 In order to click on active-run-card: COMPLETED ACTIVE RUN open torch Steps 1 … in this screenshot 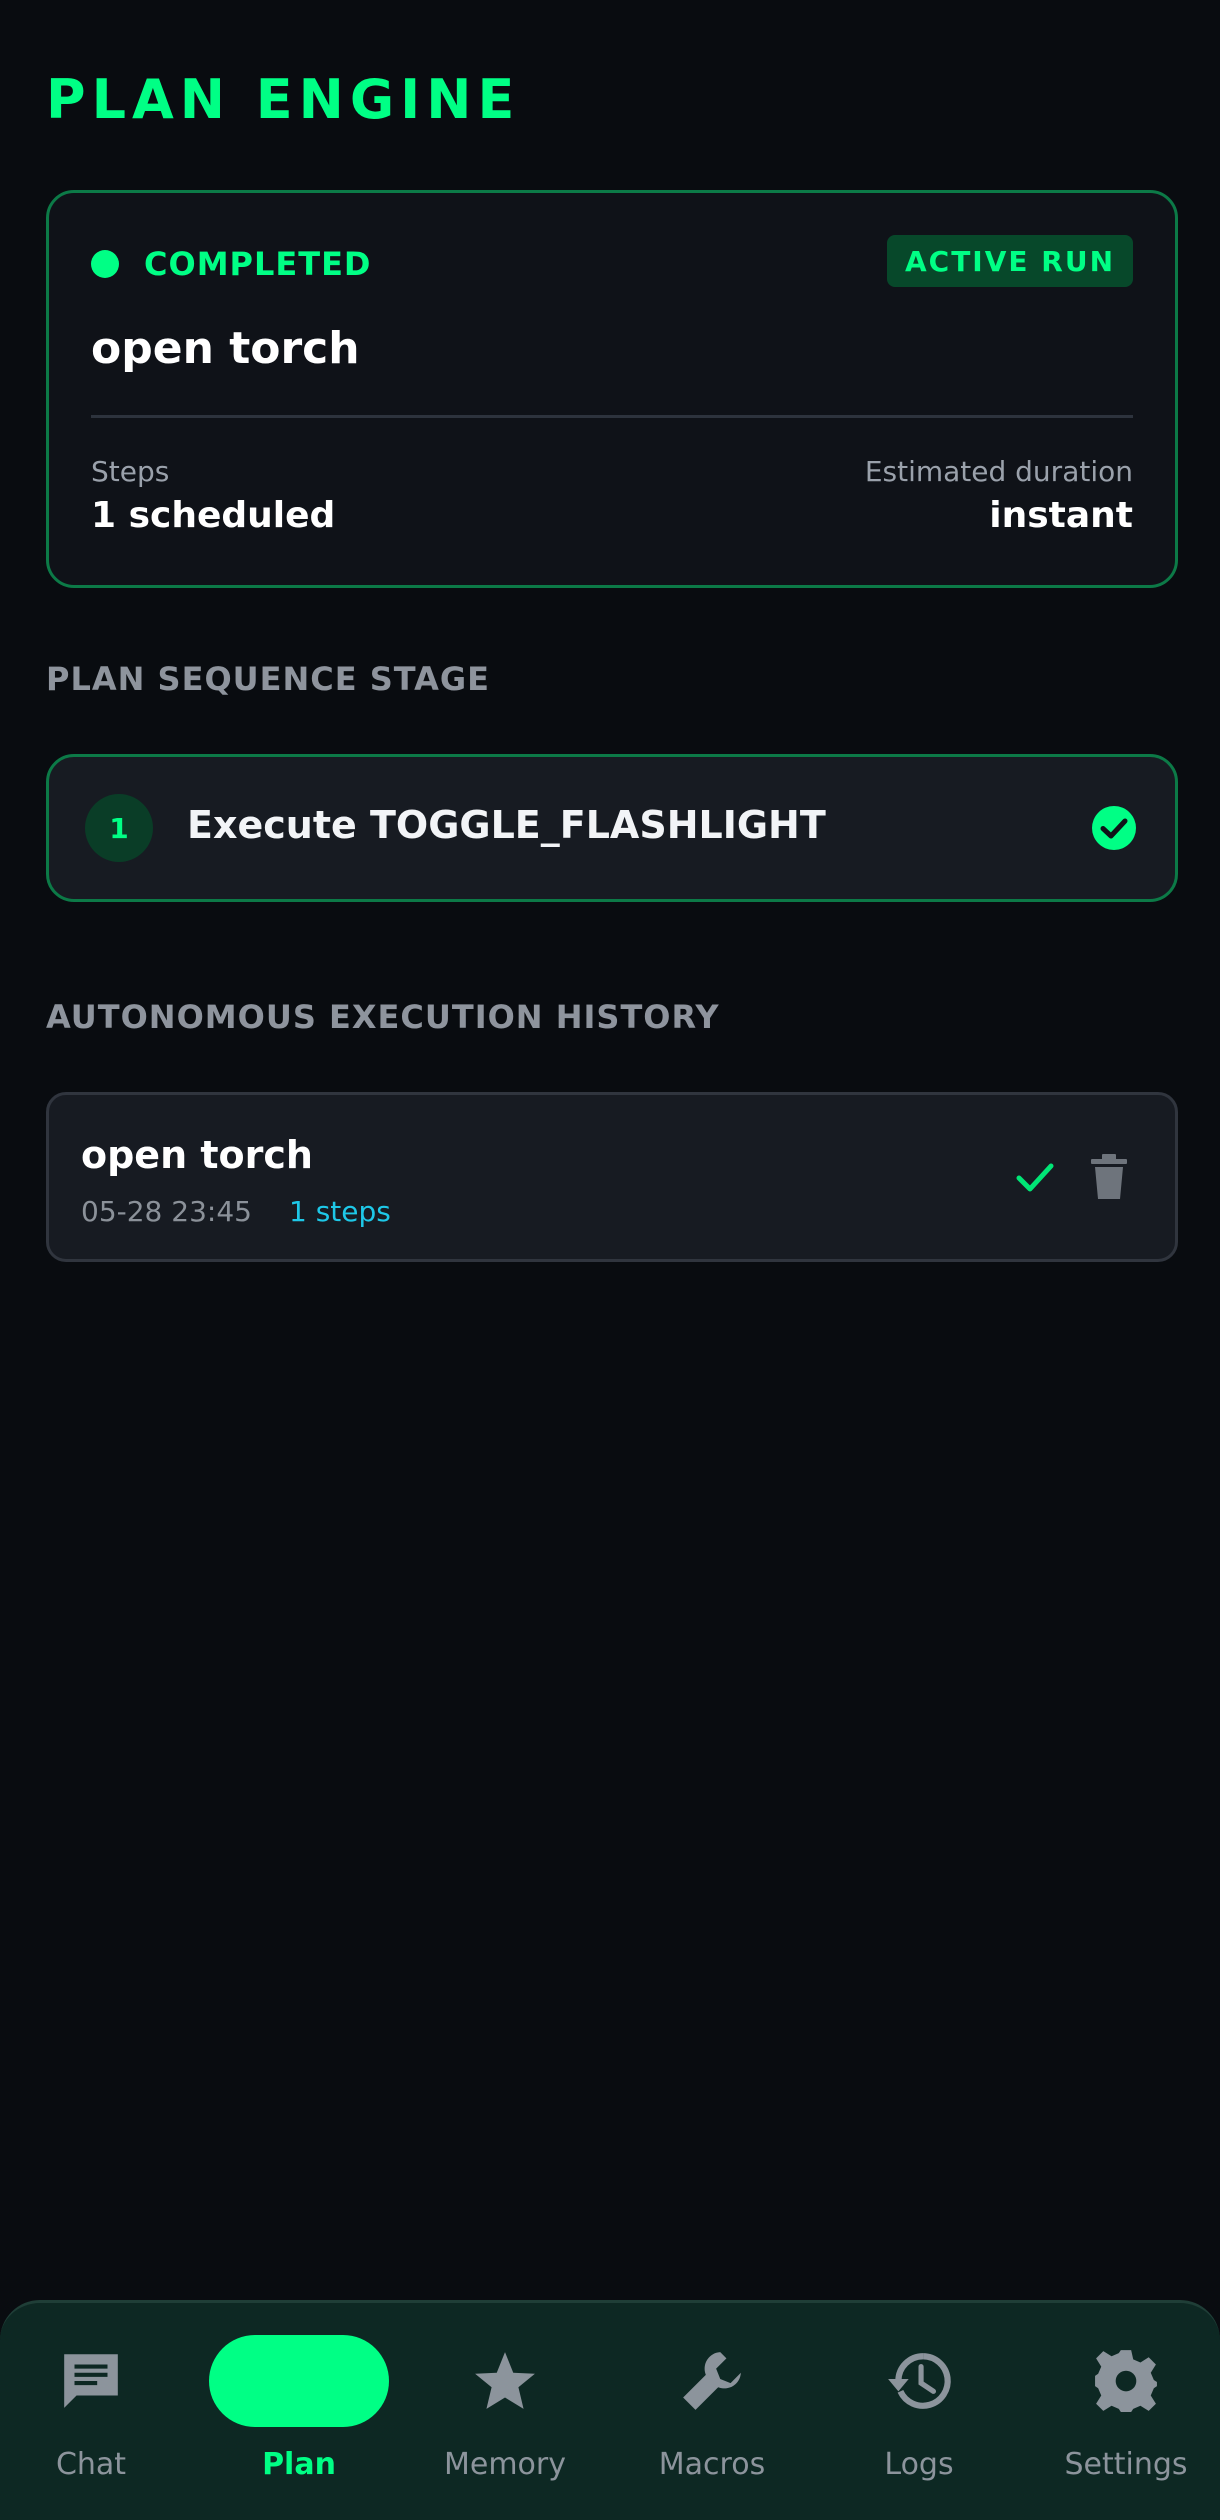, I will do `click(612, 389)`.